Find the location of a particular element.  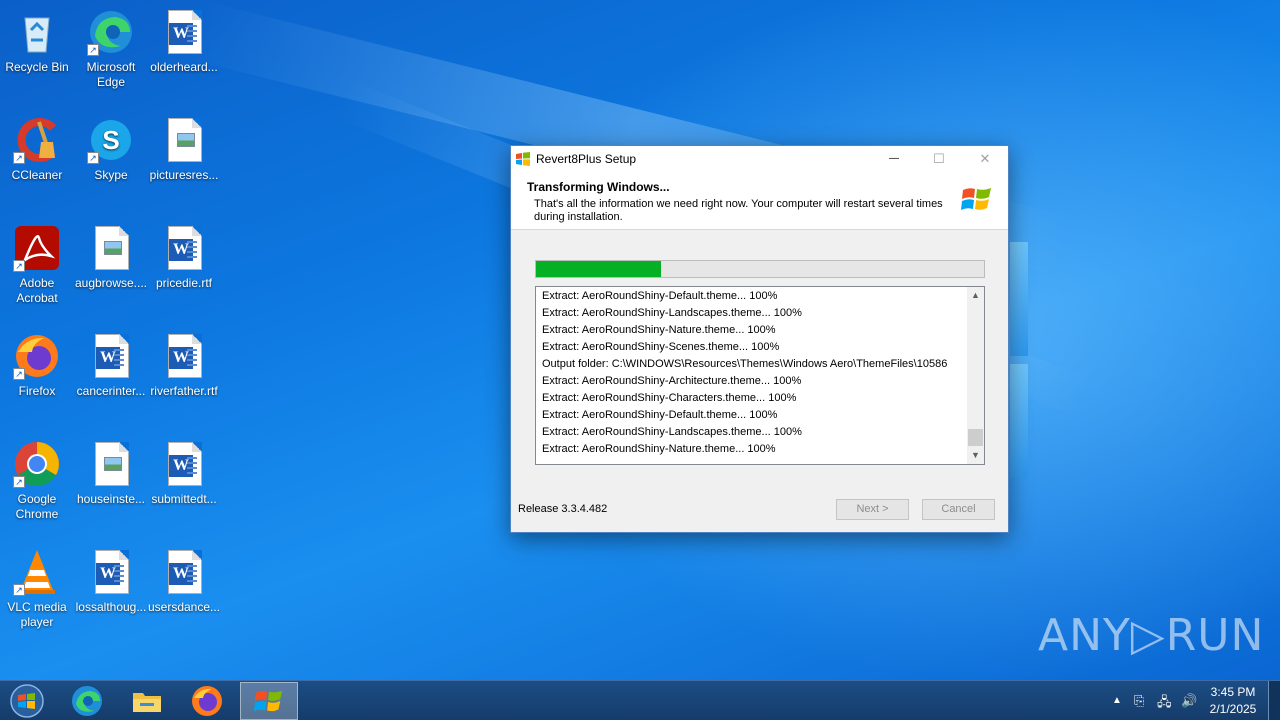

desktop-icon: Wriverfather.rtf is located at coordinates (184, 365).